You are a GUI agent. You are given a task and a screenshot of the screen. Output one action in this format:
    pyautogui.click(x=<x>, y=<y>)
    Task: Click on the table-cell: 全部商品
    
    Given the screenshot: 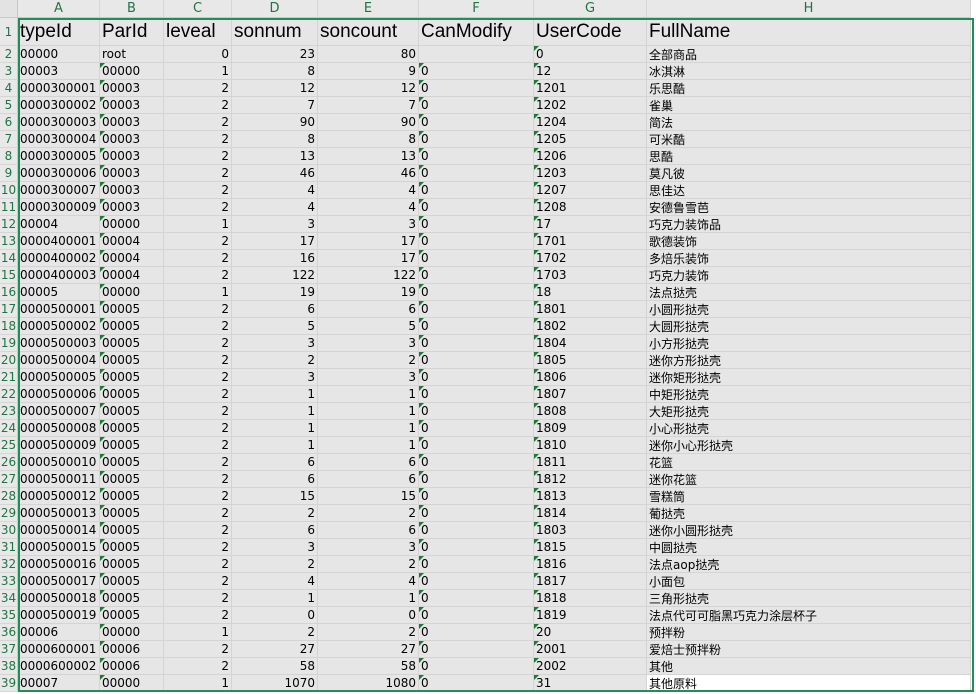 What is the action you would take?
    pyautogui.click(x=809, y=54)
    